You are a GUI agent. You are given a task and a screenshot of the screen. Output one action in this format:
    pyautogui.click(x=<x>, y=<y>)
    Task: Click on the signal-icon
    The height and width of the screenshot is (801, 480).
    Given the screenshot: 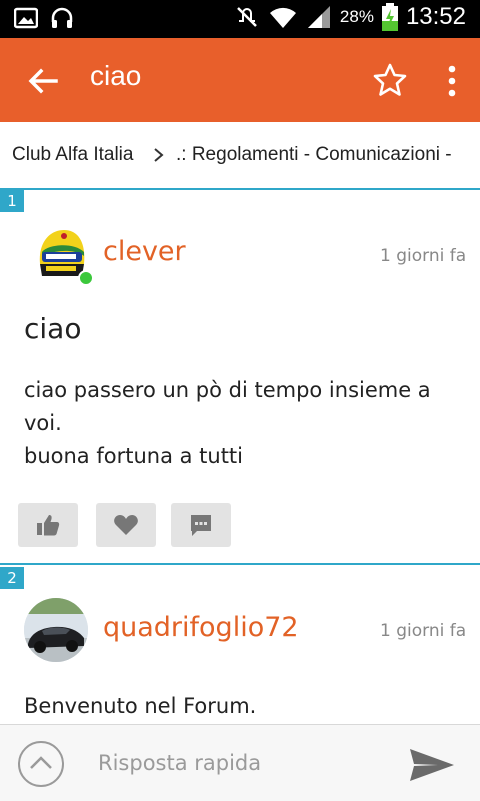 What is the action you would take?
    pyautogui.click(x=318, y=17)
    